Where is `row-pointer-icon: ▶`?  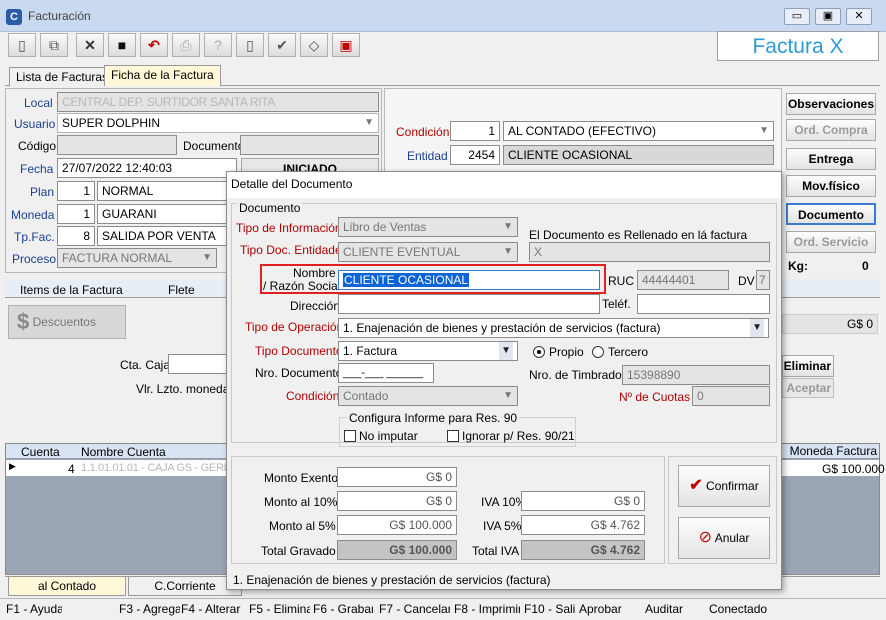
row-pointer-icon: ▶ is located at coordinates (12, 466).